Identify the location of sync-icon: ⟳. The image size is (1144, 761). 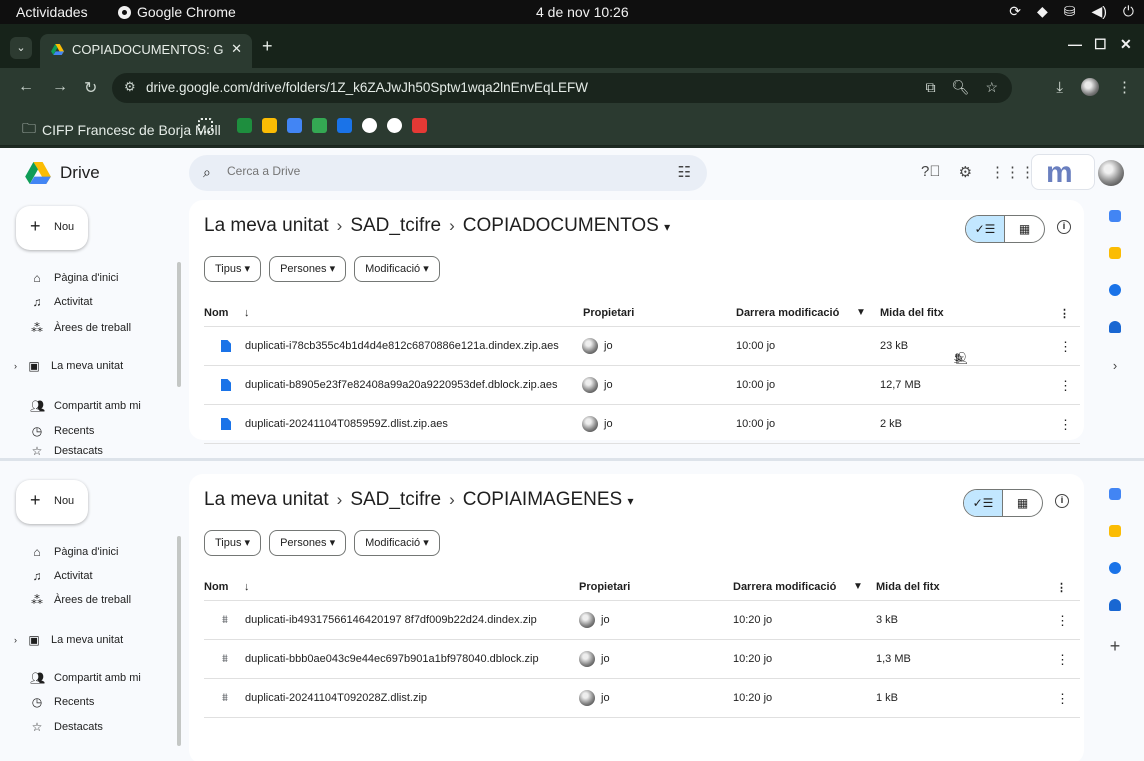
(1015, 11).